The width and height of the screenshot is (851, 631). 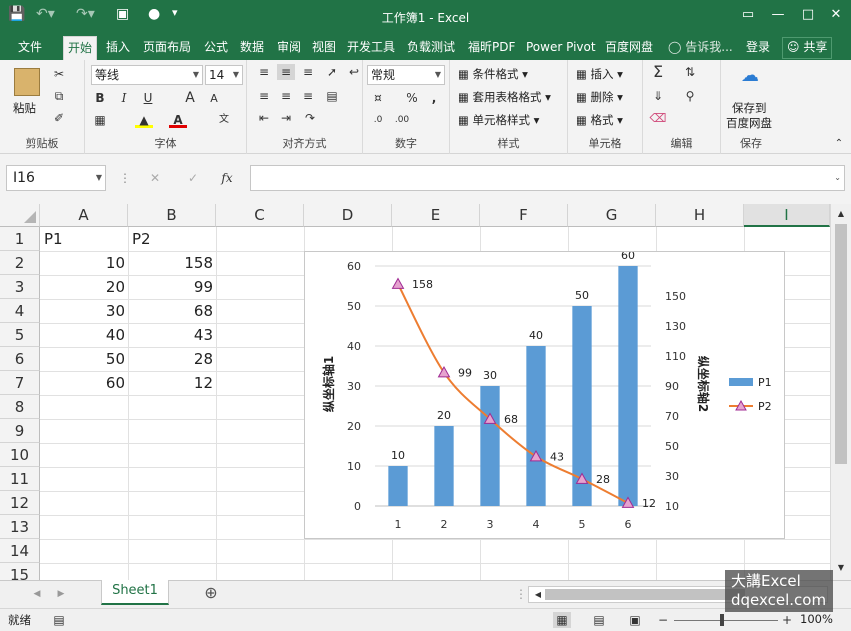 What do you see at coordinates (59, 620) in the screenshot?
I see `macro-record-icon: ▤` at bounding box center [59, 620].